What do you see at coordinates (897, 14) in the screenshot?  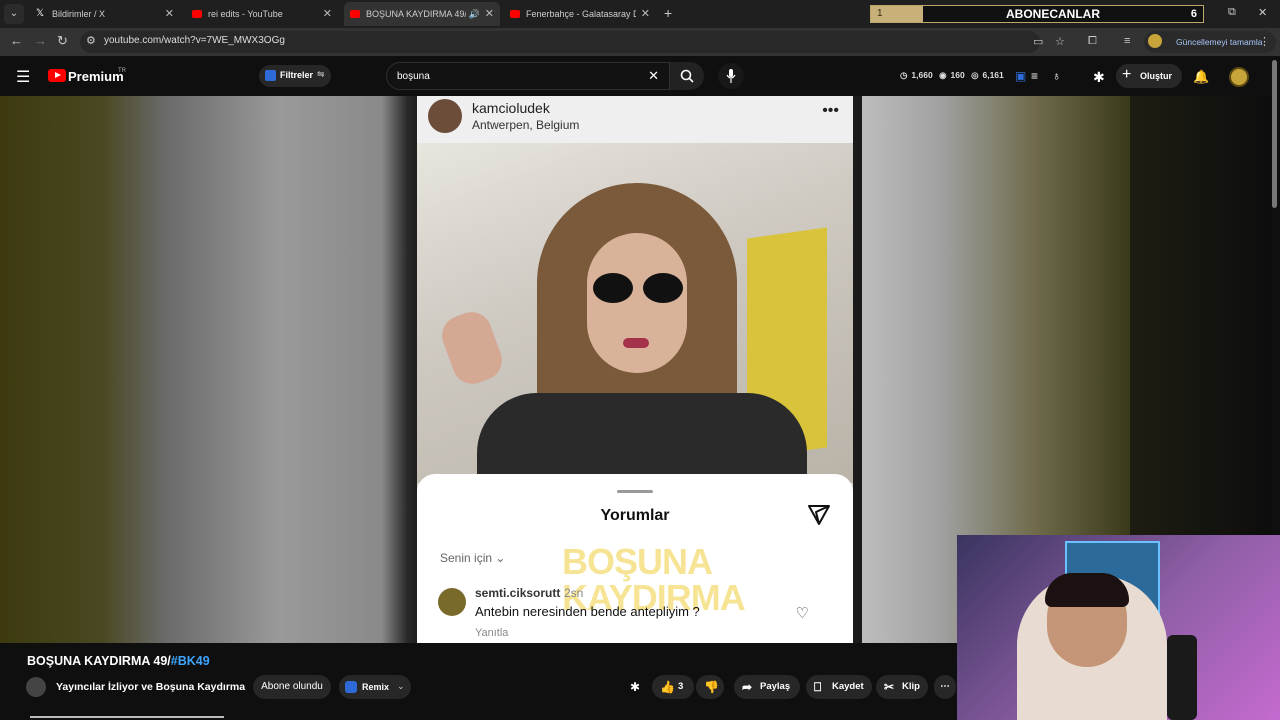 I see `rank-value: 1` at bounding box center [897, 14].